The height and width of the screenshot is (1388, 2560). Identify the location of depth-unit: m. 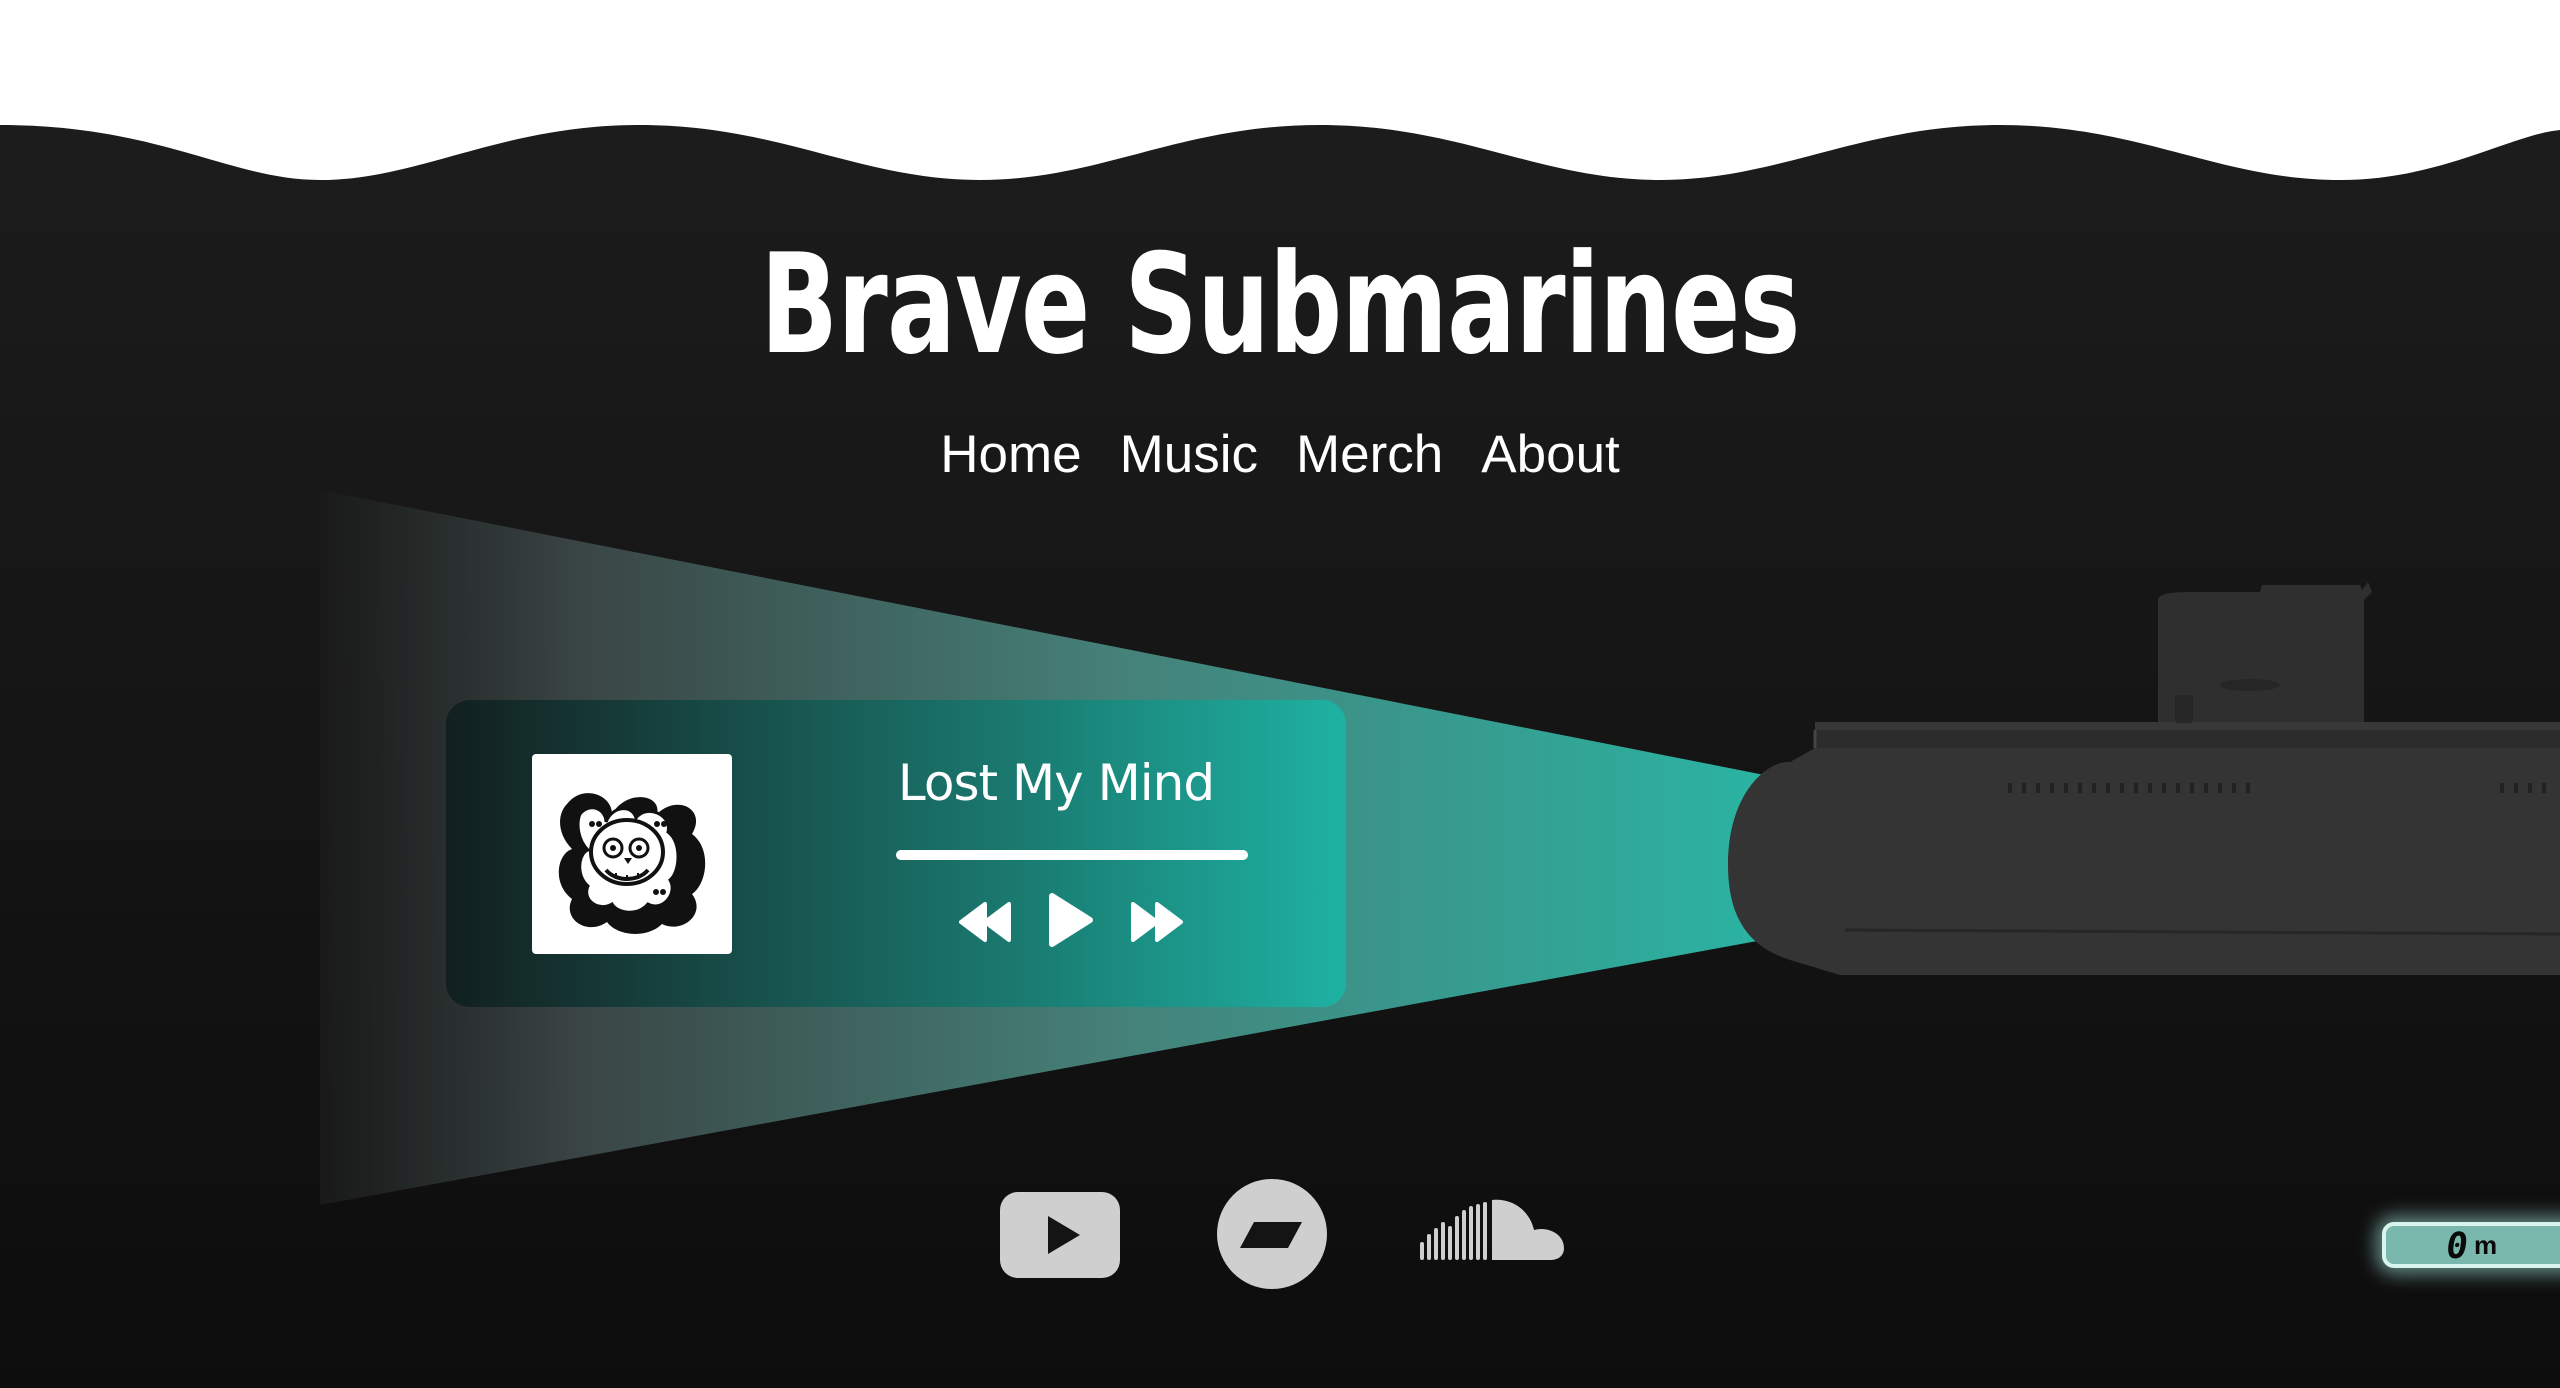
(2486, 1245).